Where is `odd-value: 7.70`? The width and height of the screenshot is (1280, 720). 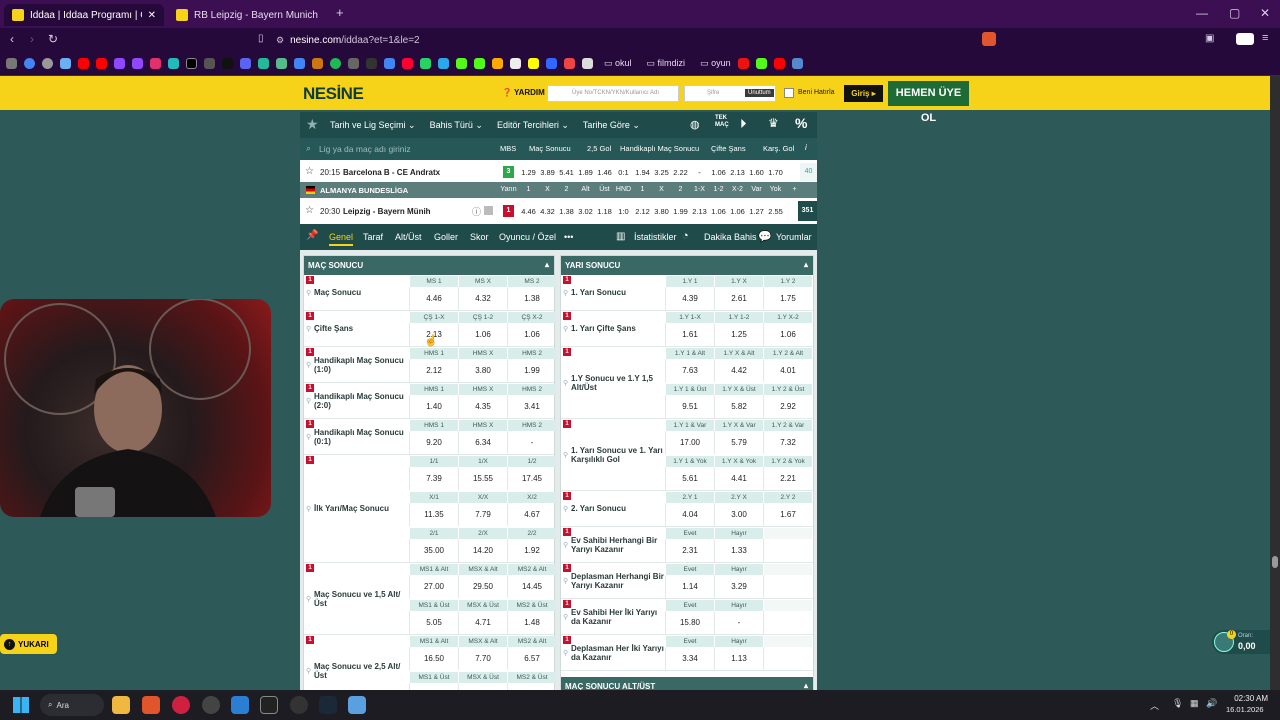 odd-value: 7.70 is located at coordinates (482, 658).